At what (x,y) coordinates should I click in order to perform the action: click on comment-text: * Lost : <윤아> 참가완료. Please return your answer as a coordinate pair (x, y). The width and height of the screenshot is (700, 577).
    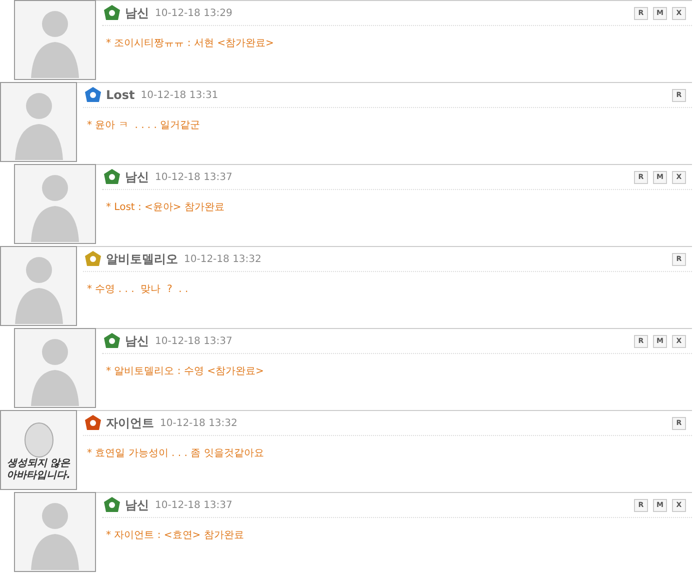
    Looking at the image, I should click on (166, 207).